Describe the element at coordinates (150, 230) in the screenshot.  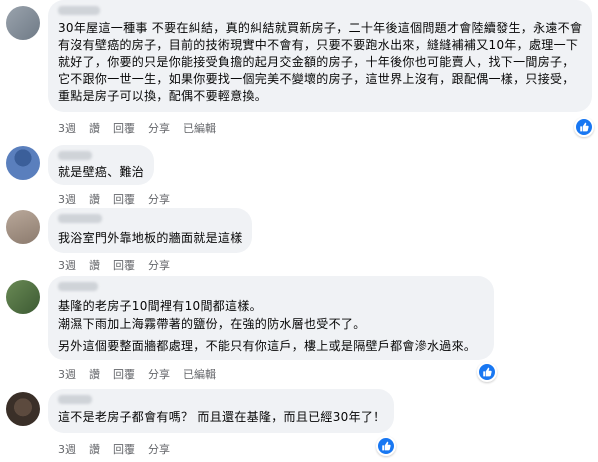
I see `comment-bubble: 我浴室門外靠地板的牆面就是這樣` at that location.